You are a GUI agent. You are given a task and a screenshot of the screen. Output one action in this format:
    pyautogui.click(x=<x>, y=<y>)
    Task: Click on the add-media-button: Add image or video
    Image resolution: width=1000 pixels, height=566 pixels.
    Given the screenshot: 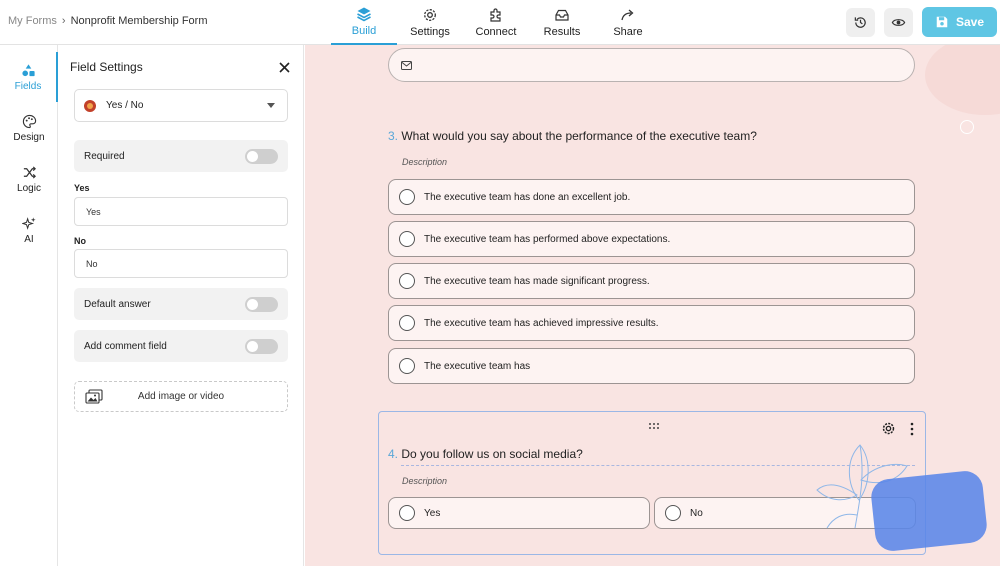 What is the action you would take?
    pyautogui.click(x=181, y=396)
    